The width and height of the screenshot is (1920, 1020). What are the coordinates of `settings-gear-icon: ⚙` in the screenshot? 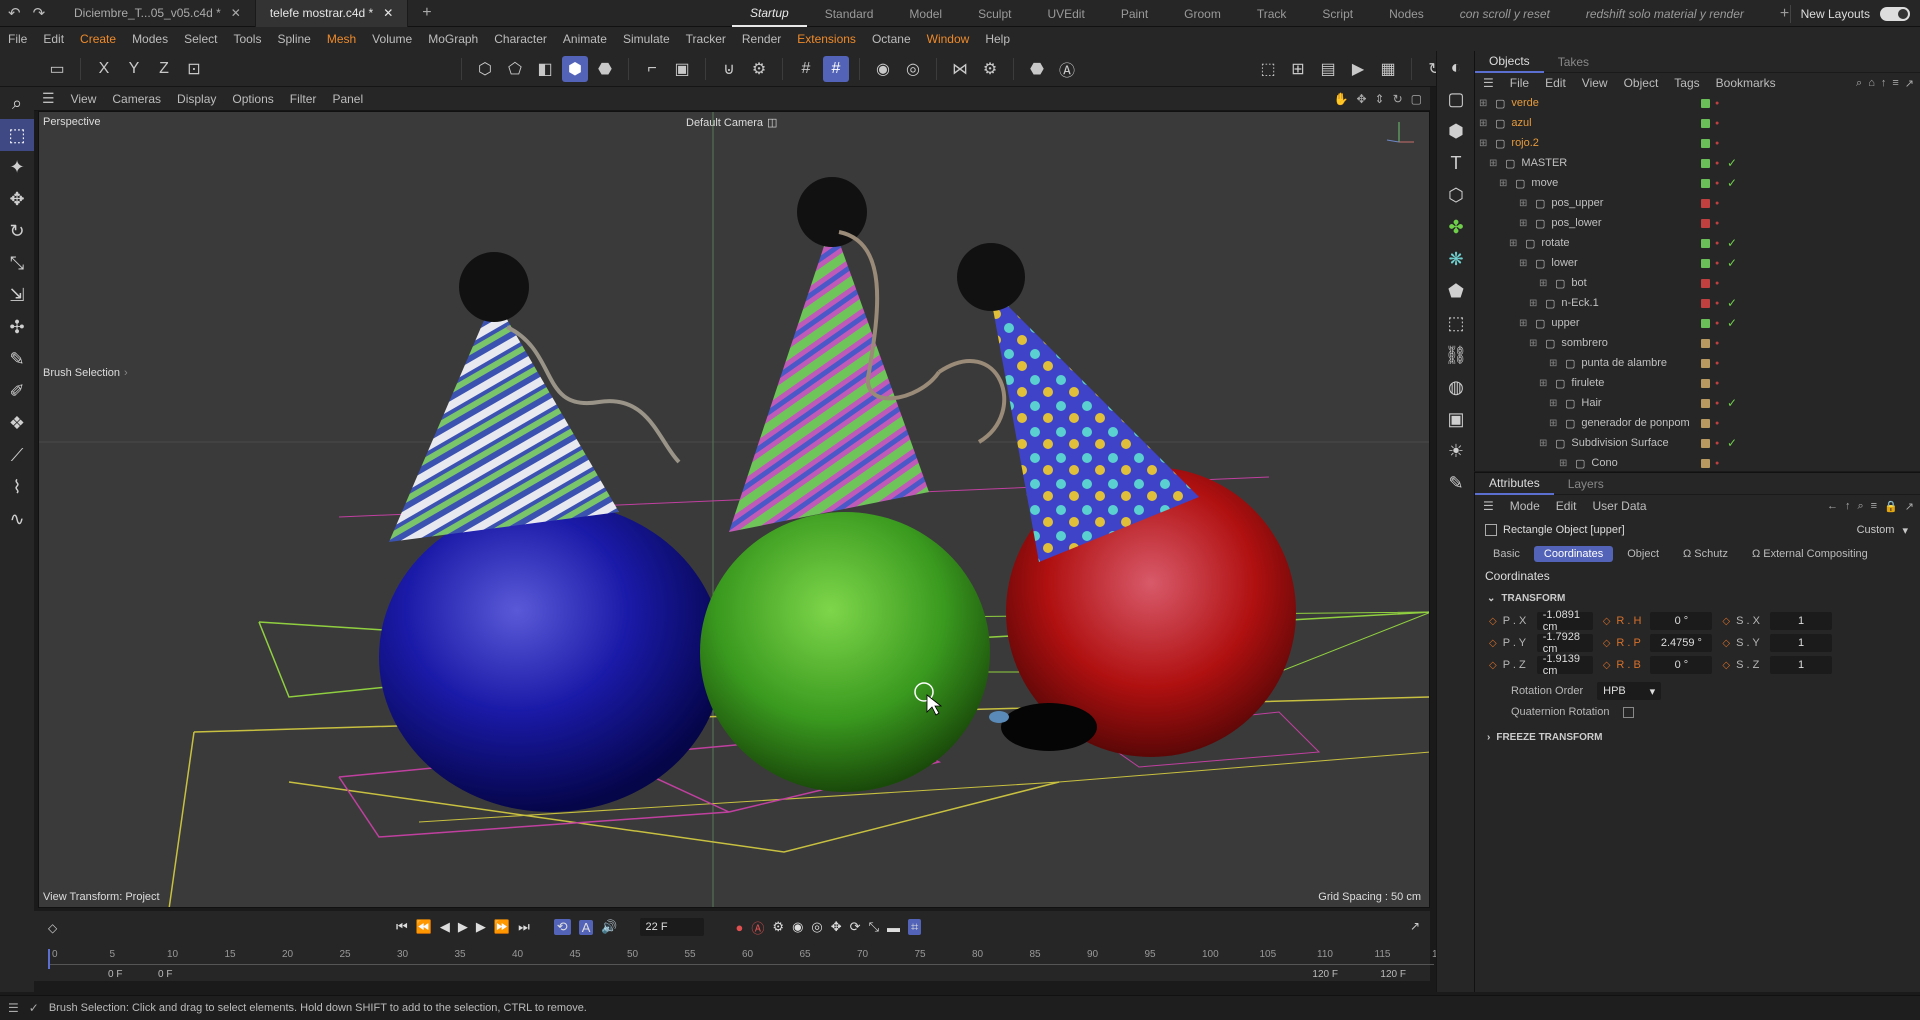 It's located at (759, 69).